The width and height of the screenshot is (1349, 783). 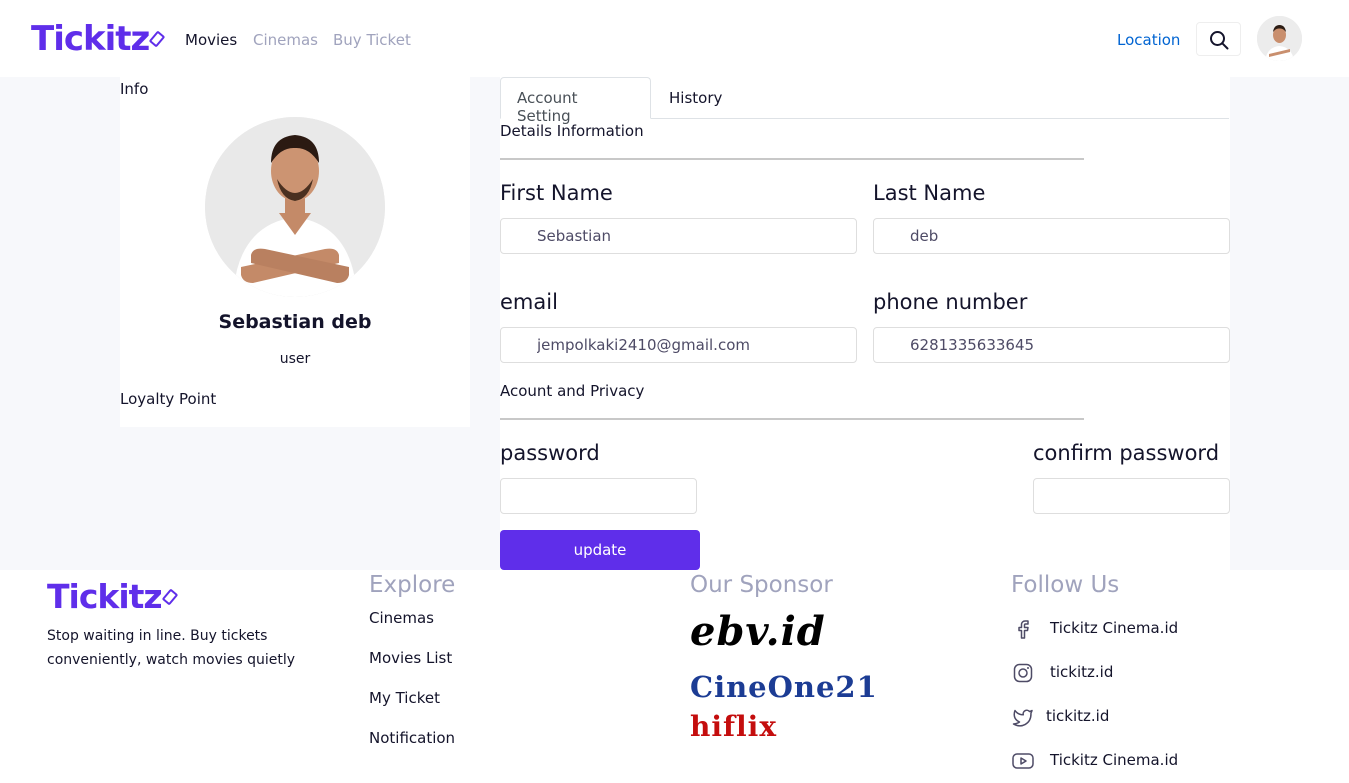 What do you see at coordinates (295, 359) in the screenshot?
I see `profile-role: user` at bounding box center [295, 359].